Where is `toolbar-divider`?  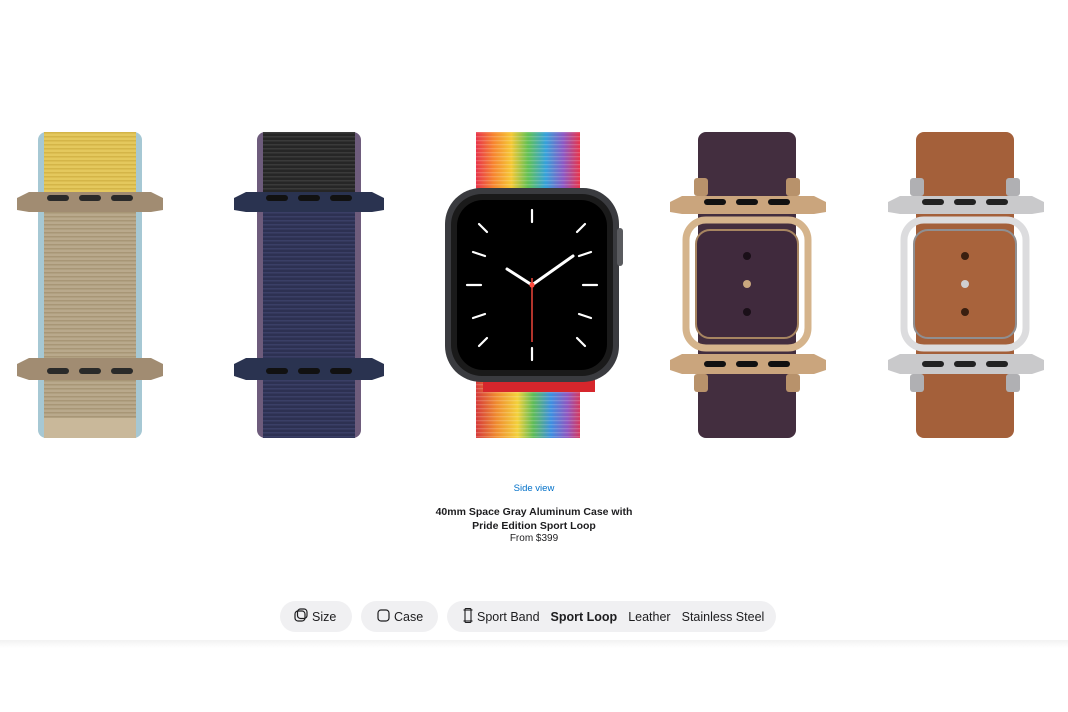 toolbar-divider is located at coordinates (534, 644).